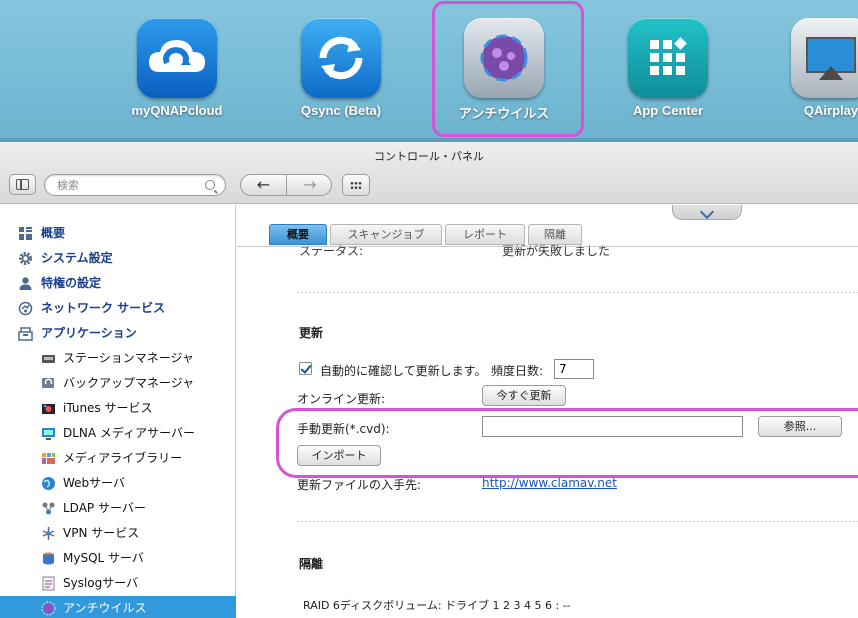 Image resolution: width=858 pixels, height=618 pixels. I want to click on sidebar-item-mysql: MySQL サーバ, so click(118, 558).